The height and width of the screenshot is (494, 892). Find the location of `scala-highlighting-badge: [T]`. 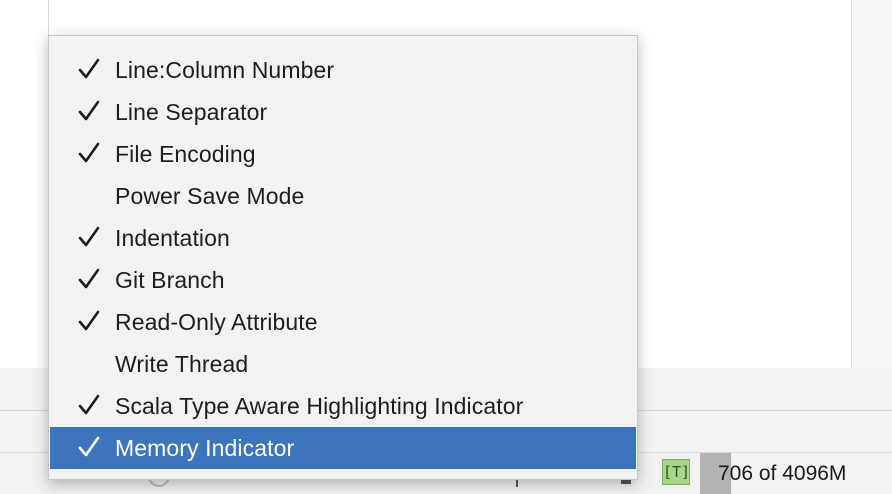

scala-highlighting-badge: [T] is located at coordinates (676, 472).